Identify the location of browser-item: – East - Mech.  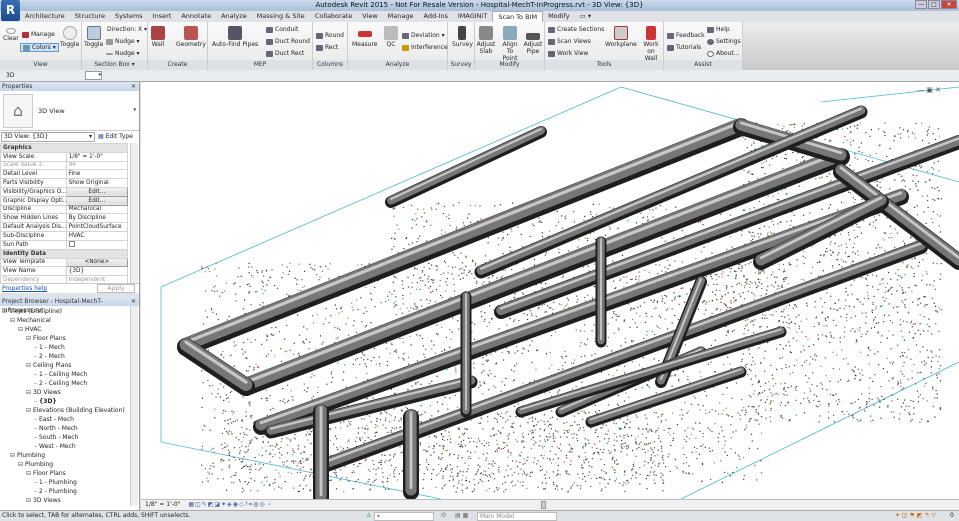
(69, 419).